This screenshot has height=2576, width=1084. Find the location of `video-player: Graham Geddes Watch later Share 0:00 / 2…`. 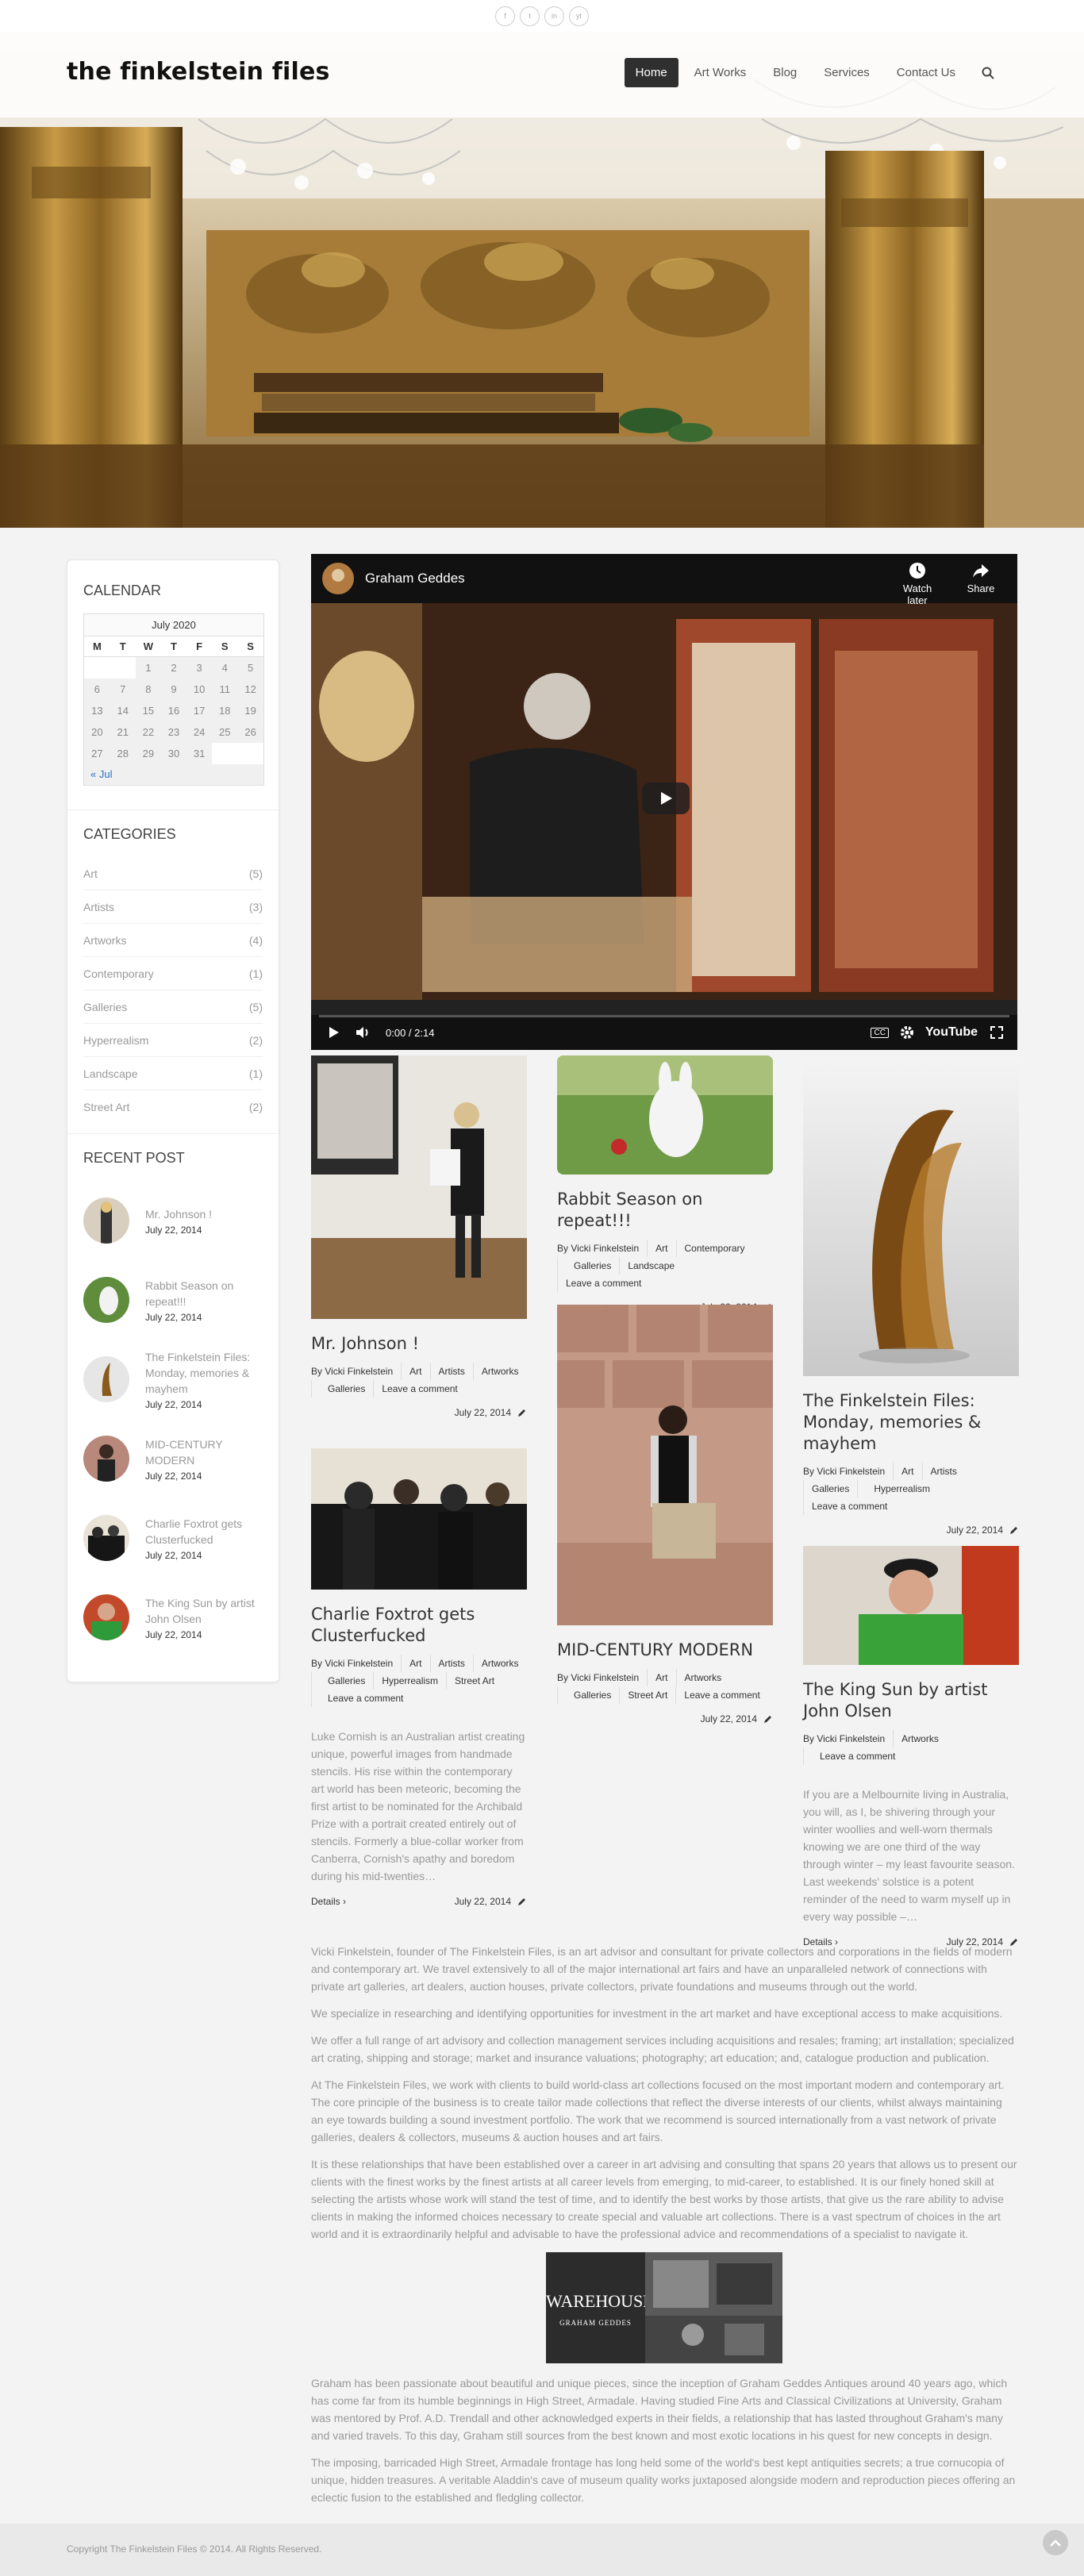

video-player: Graham Geddes Watch later Share 0:00 / 2… is located at coordinates (664, 802).